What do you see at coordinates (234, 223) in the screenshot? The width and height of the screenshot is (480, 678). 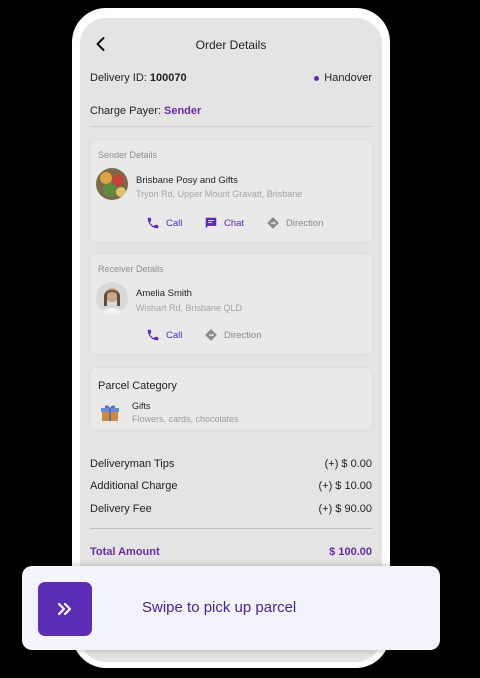 I see `sender-chat-label: Chat` at bounding box center [234, 223].